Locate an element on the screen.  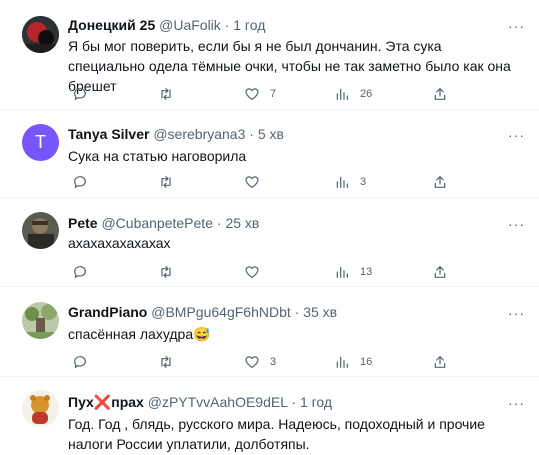
tweet-actions: 13 is located at coordinates (288, 273).